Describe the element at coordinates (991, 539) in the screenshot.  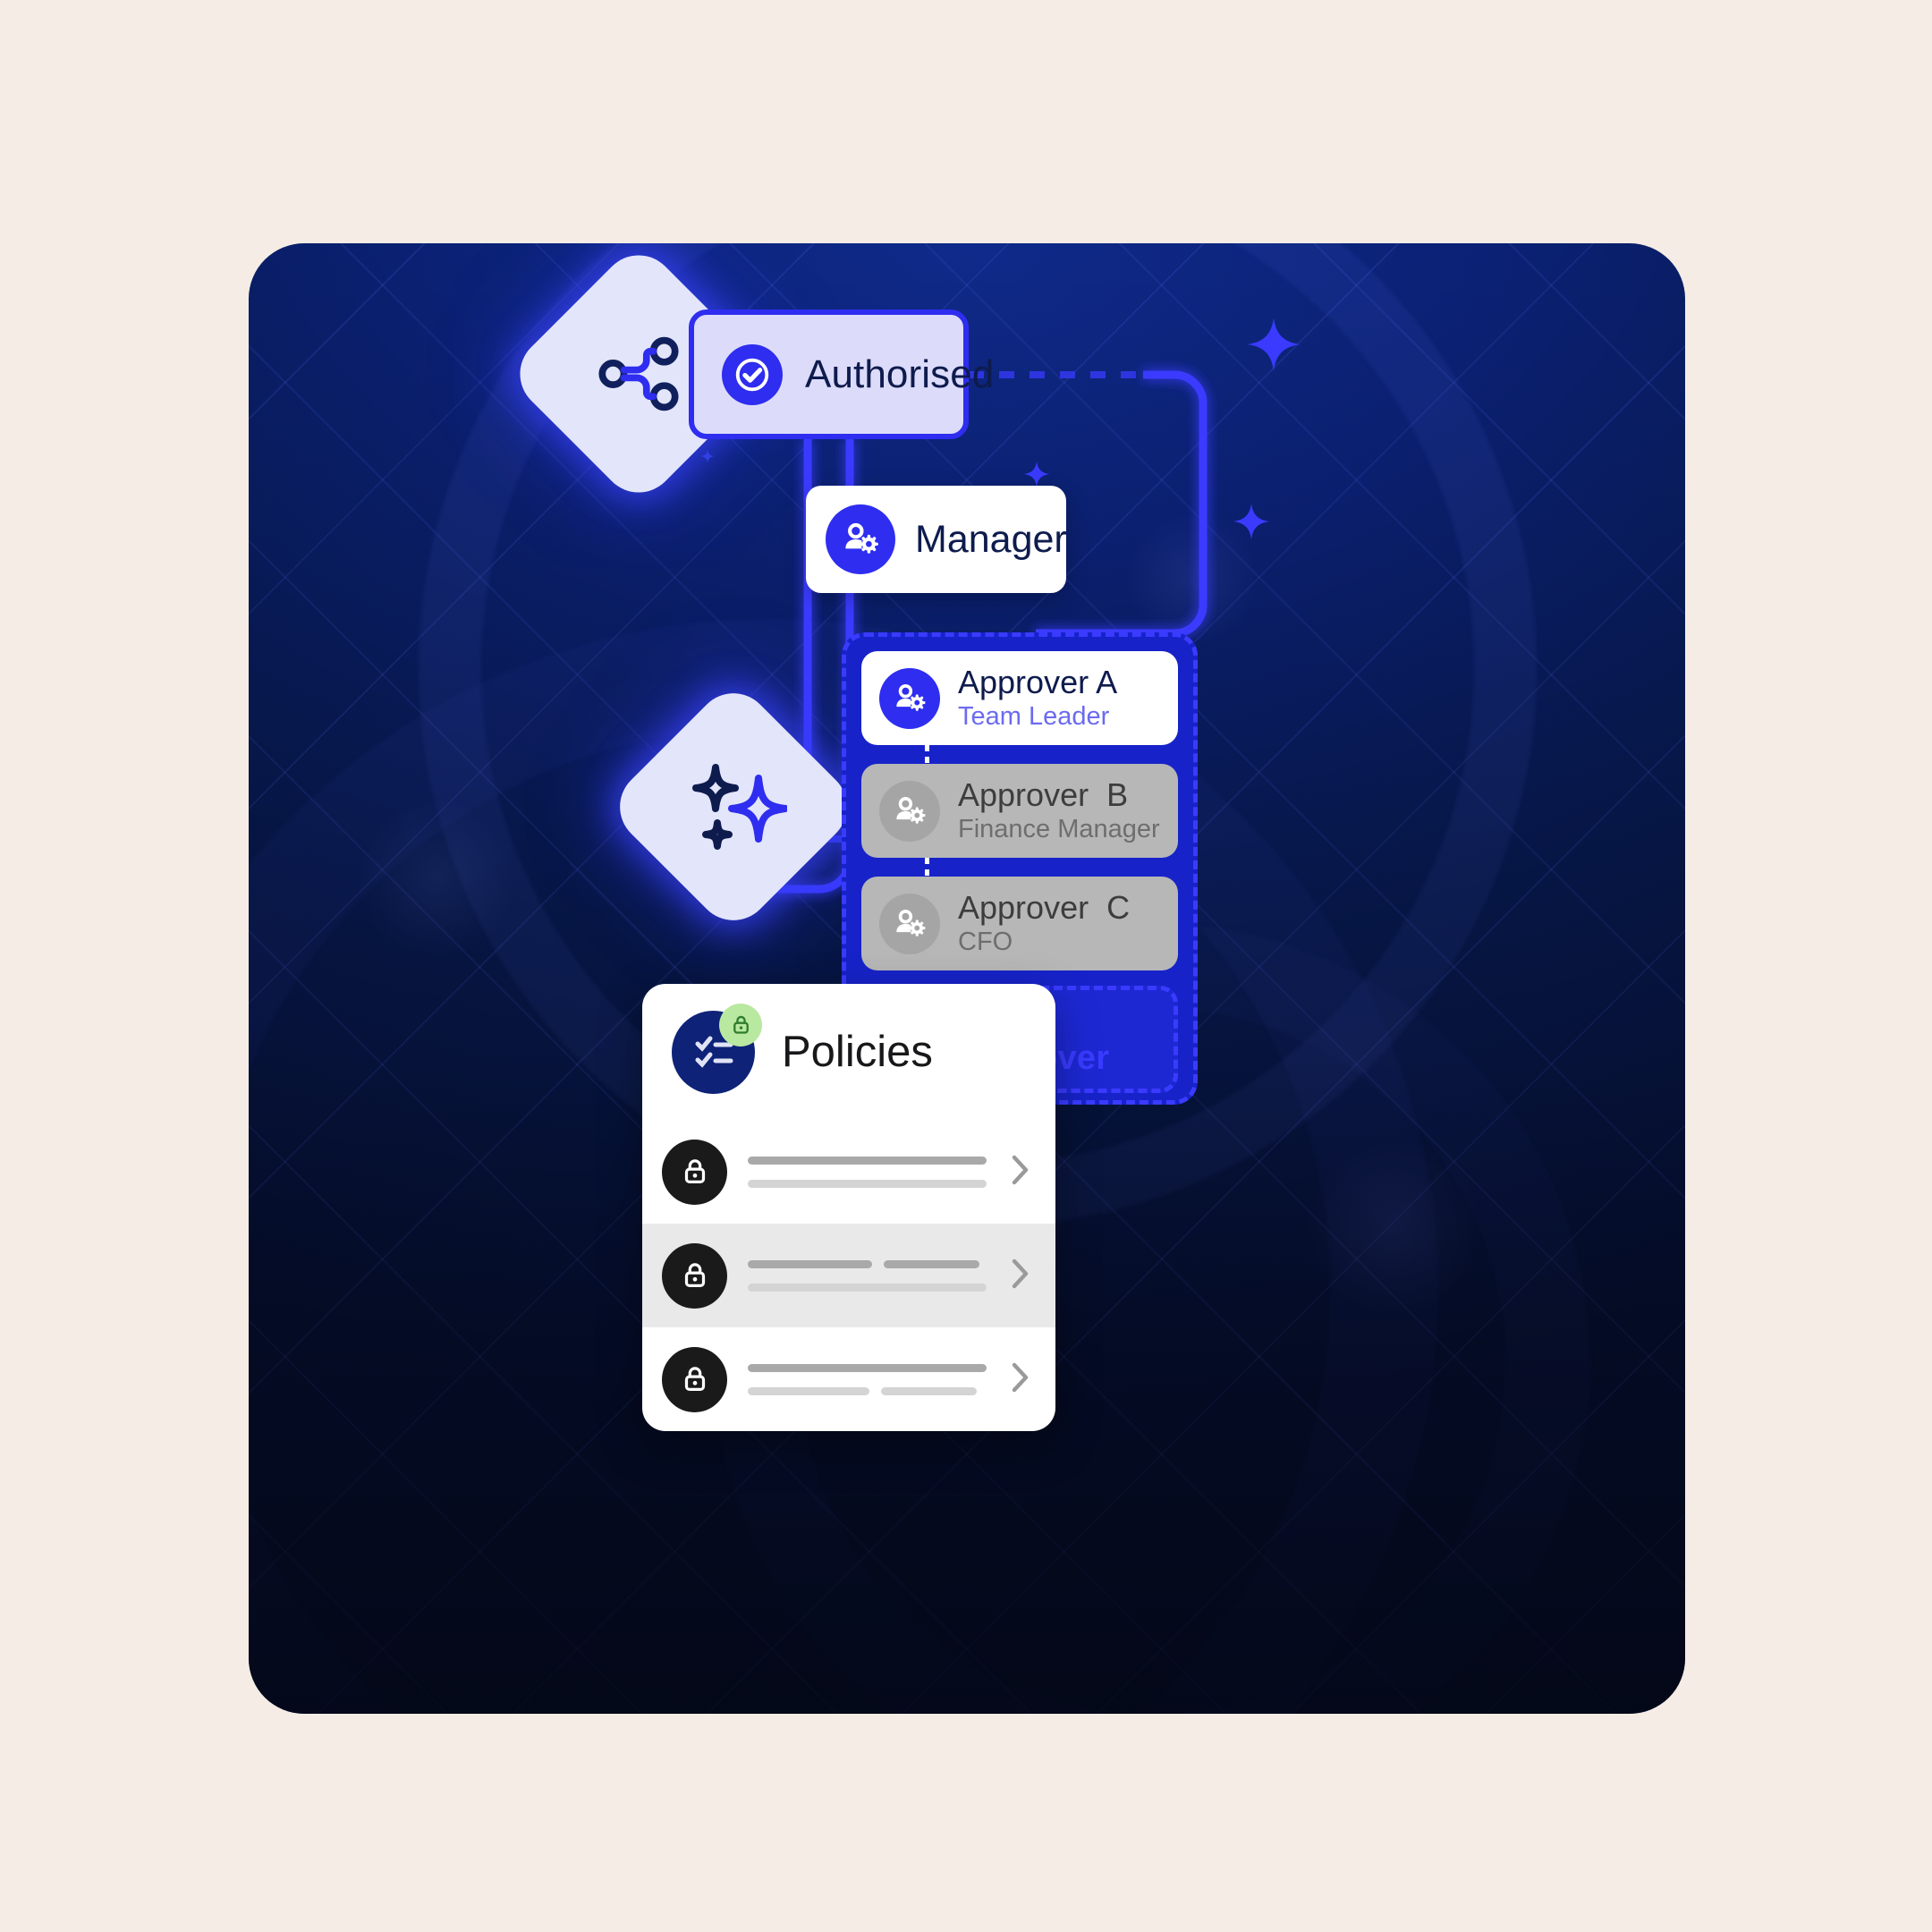
I see `manager-label: Manager` at that location.